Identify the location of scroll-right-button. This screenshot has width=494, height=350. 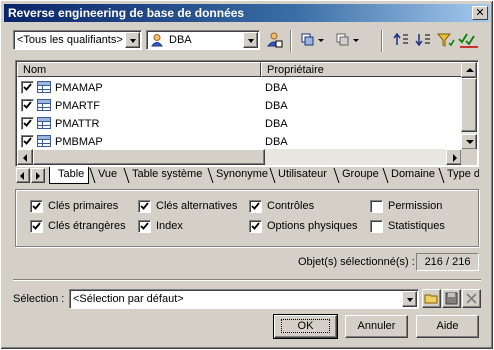
(454, 157).